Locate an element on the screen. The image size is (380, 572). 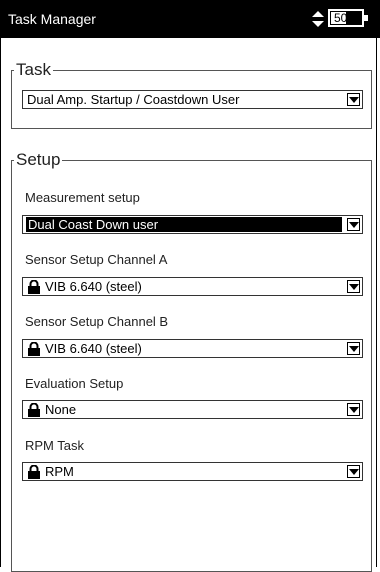
sensor-channel-a-value: VIB 6.640 (steel) is located at coordinates (93, 286).